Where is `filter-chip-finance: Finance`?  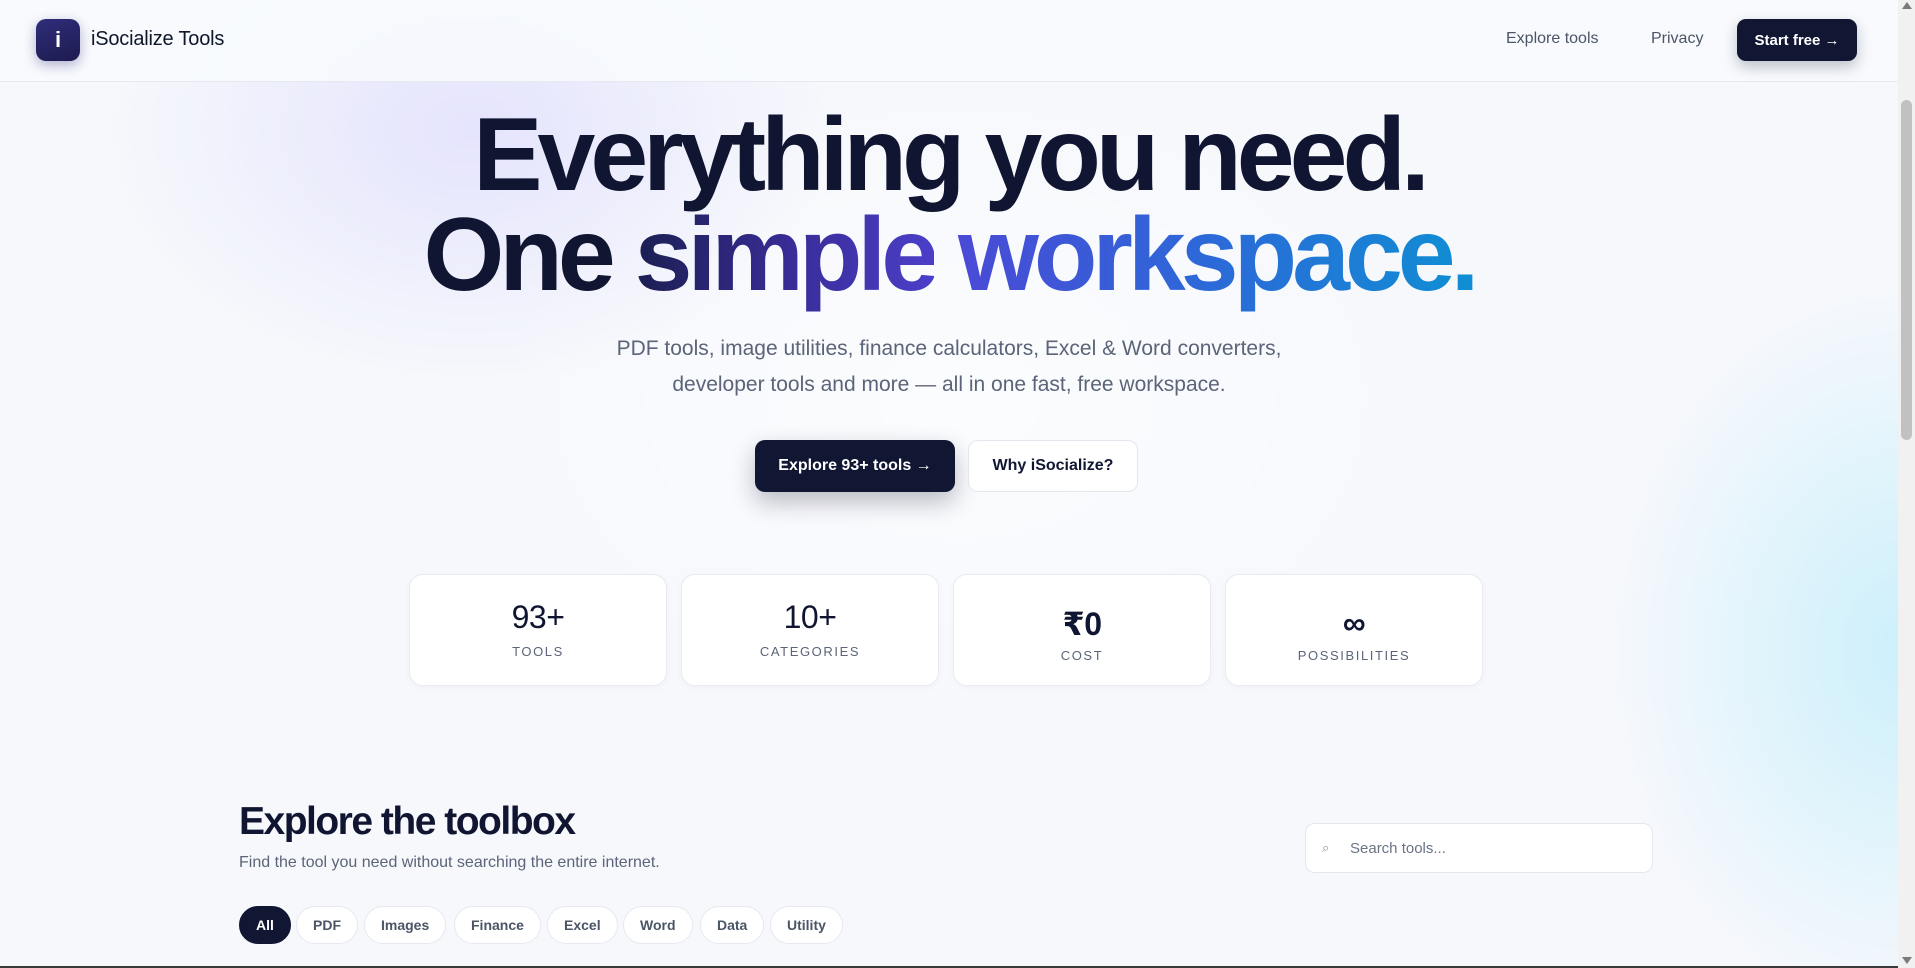 filter-chip-finance: Finance is located at coordinates (497, 925).